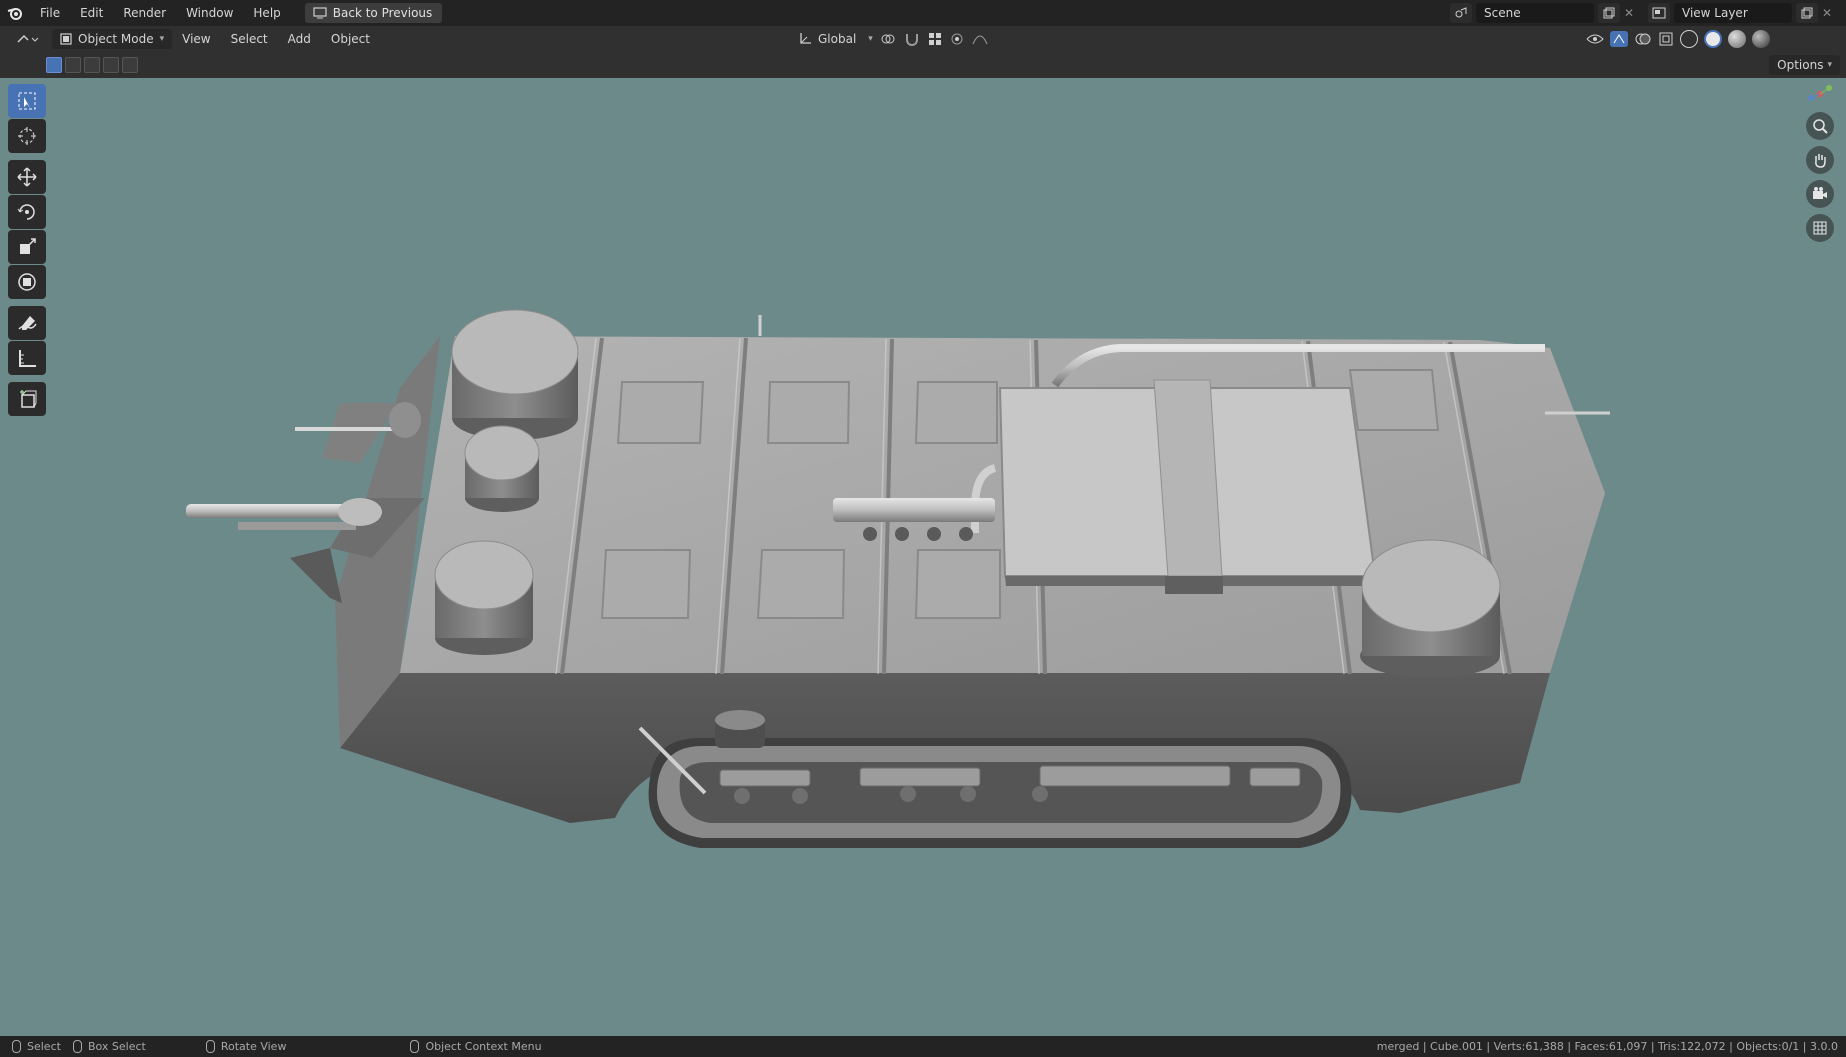  I want to click on rotate-tool, so click(27, 212).